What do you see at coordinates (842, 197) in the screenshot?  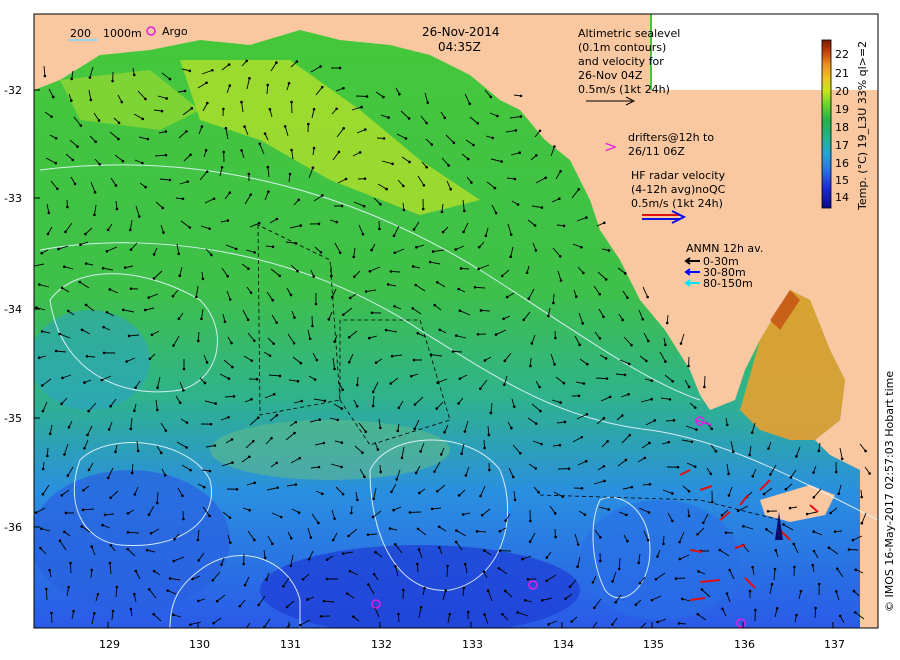 I see `colorbar-tick: 14` at bounding box center [842, 197].